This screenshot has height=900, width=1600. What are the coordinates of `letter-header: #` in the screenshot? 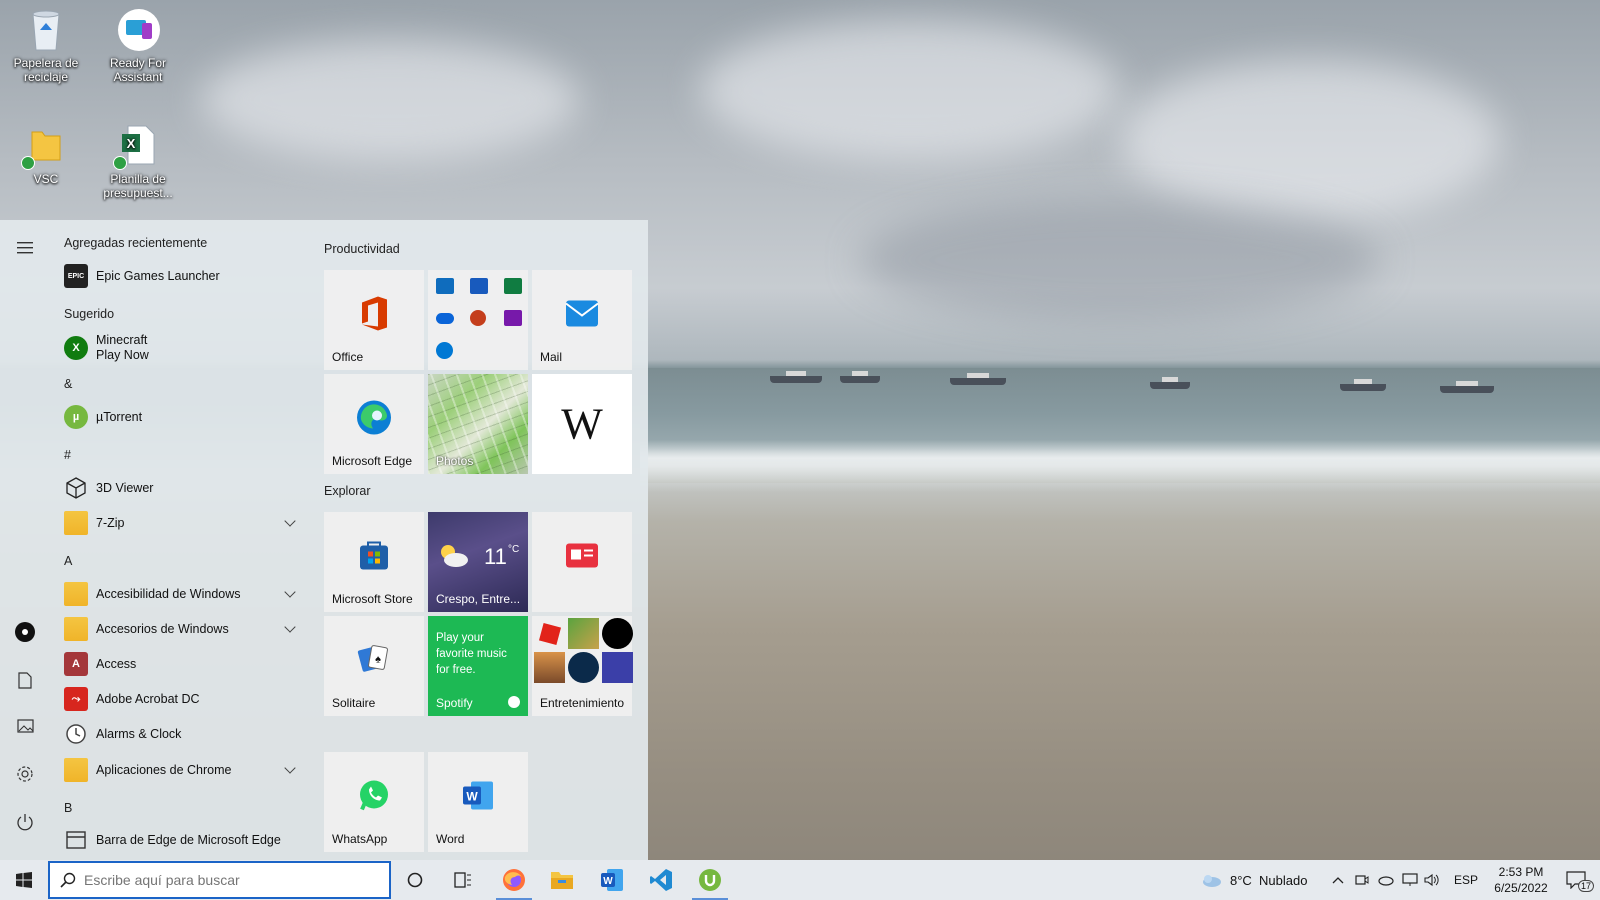 It's located at (67, 455).